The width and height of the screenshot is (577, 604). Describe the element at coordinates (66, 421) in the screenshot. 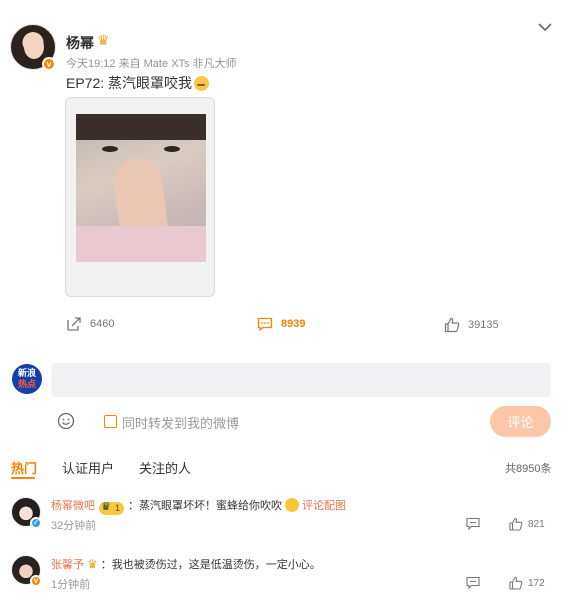

I see `smile-icon` at that location.